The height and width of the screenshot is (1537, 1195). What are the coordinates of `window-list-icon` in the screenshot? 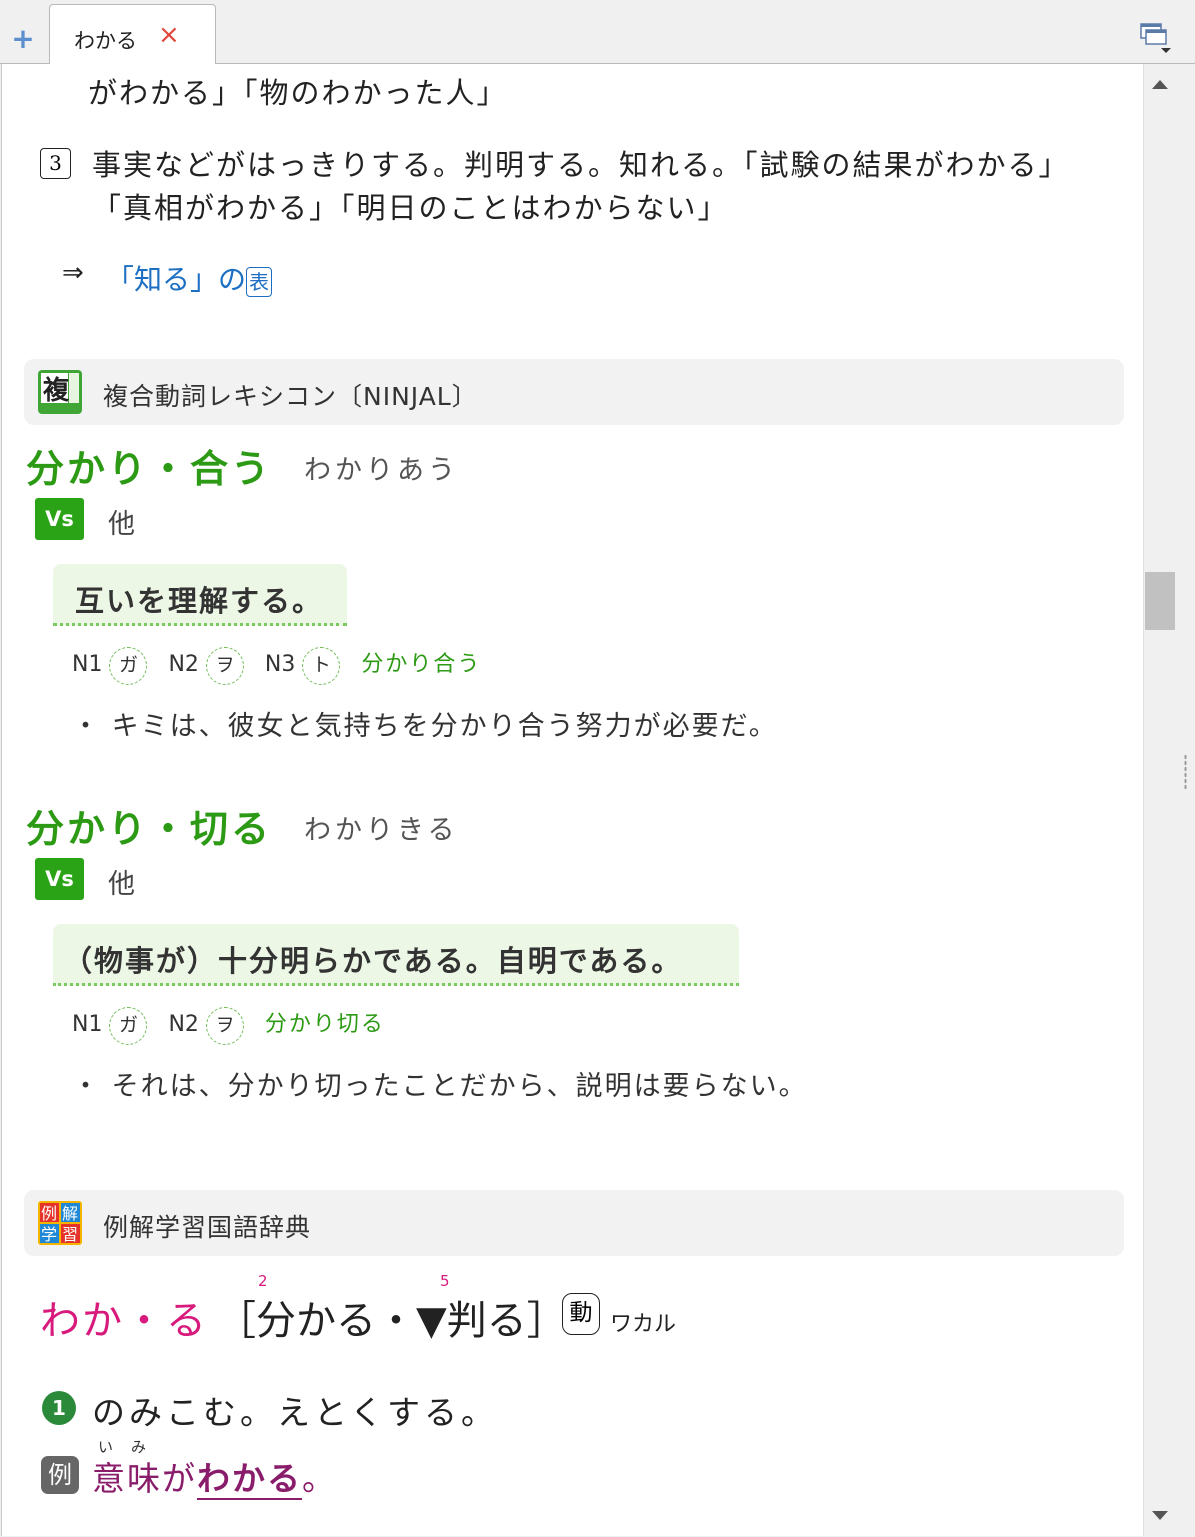 It's located at (1157, 38).